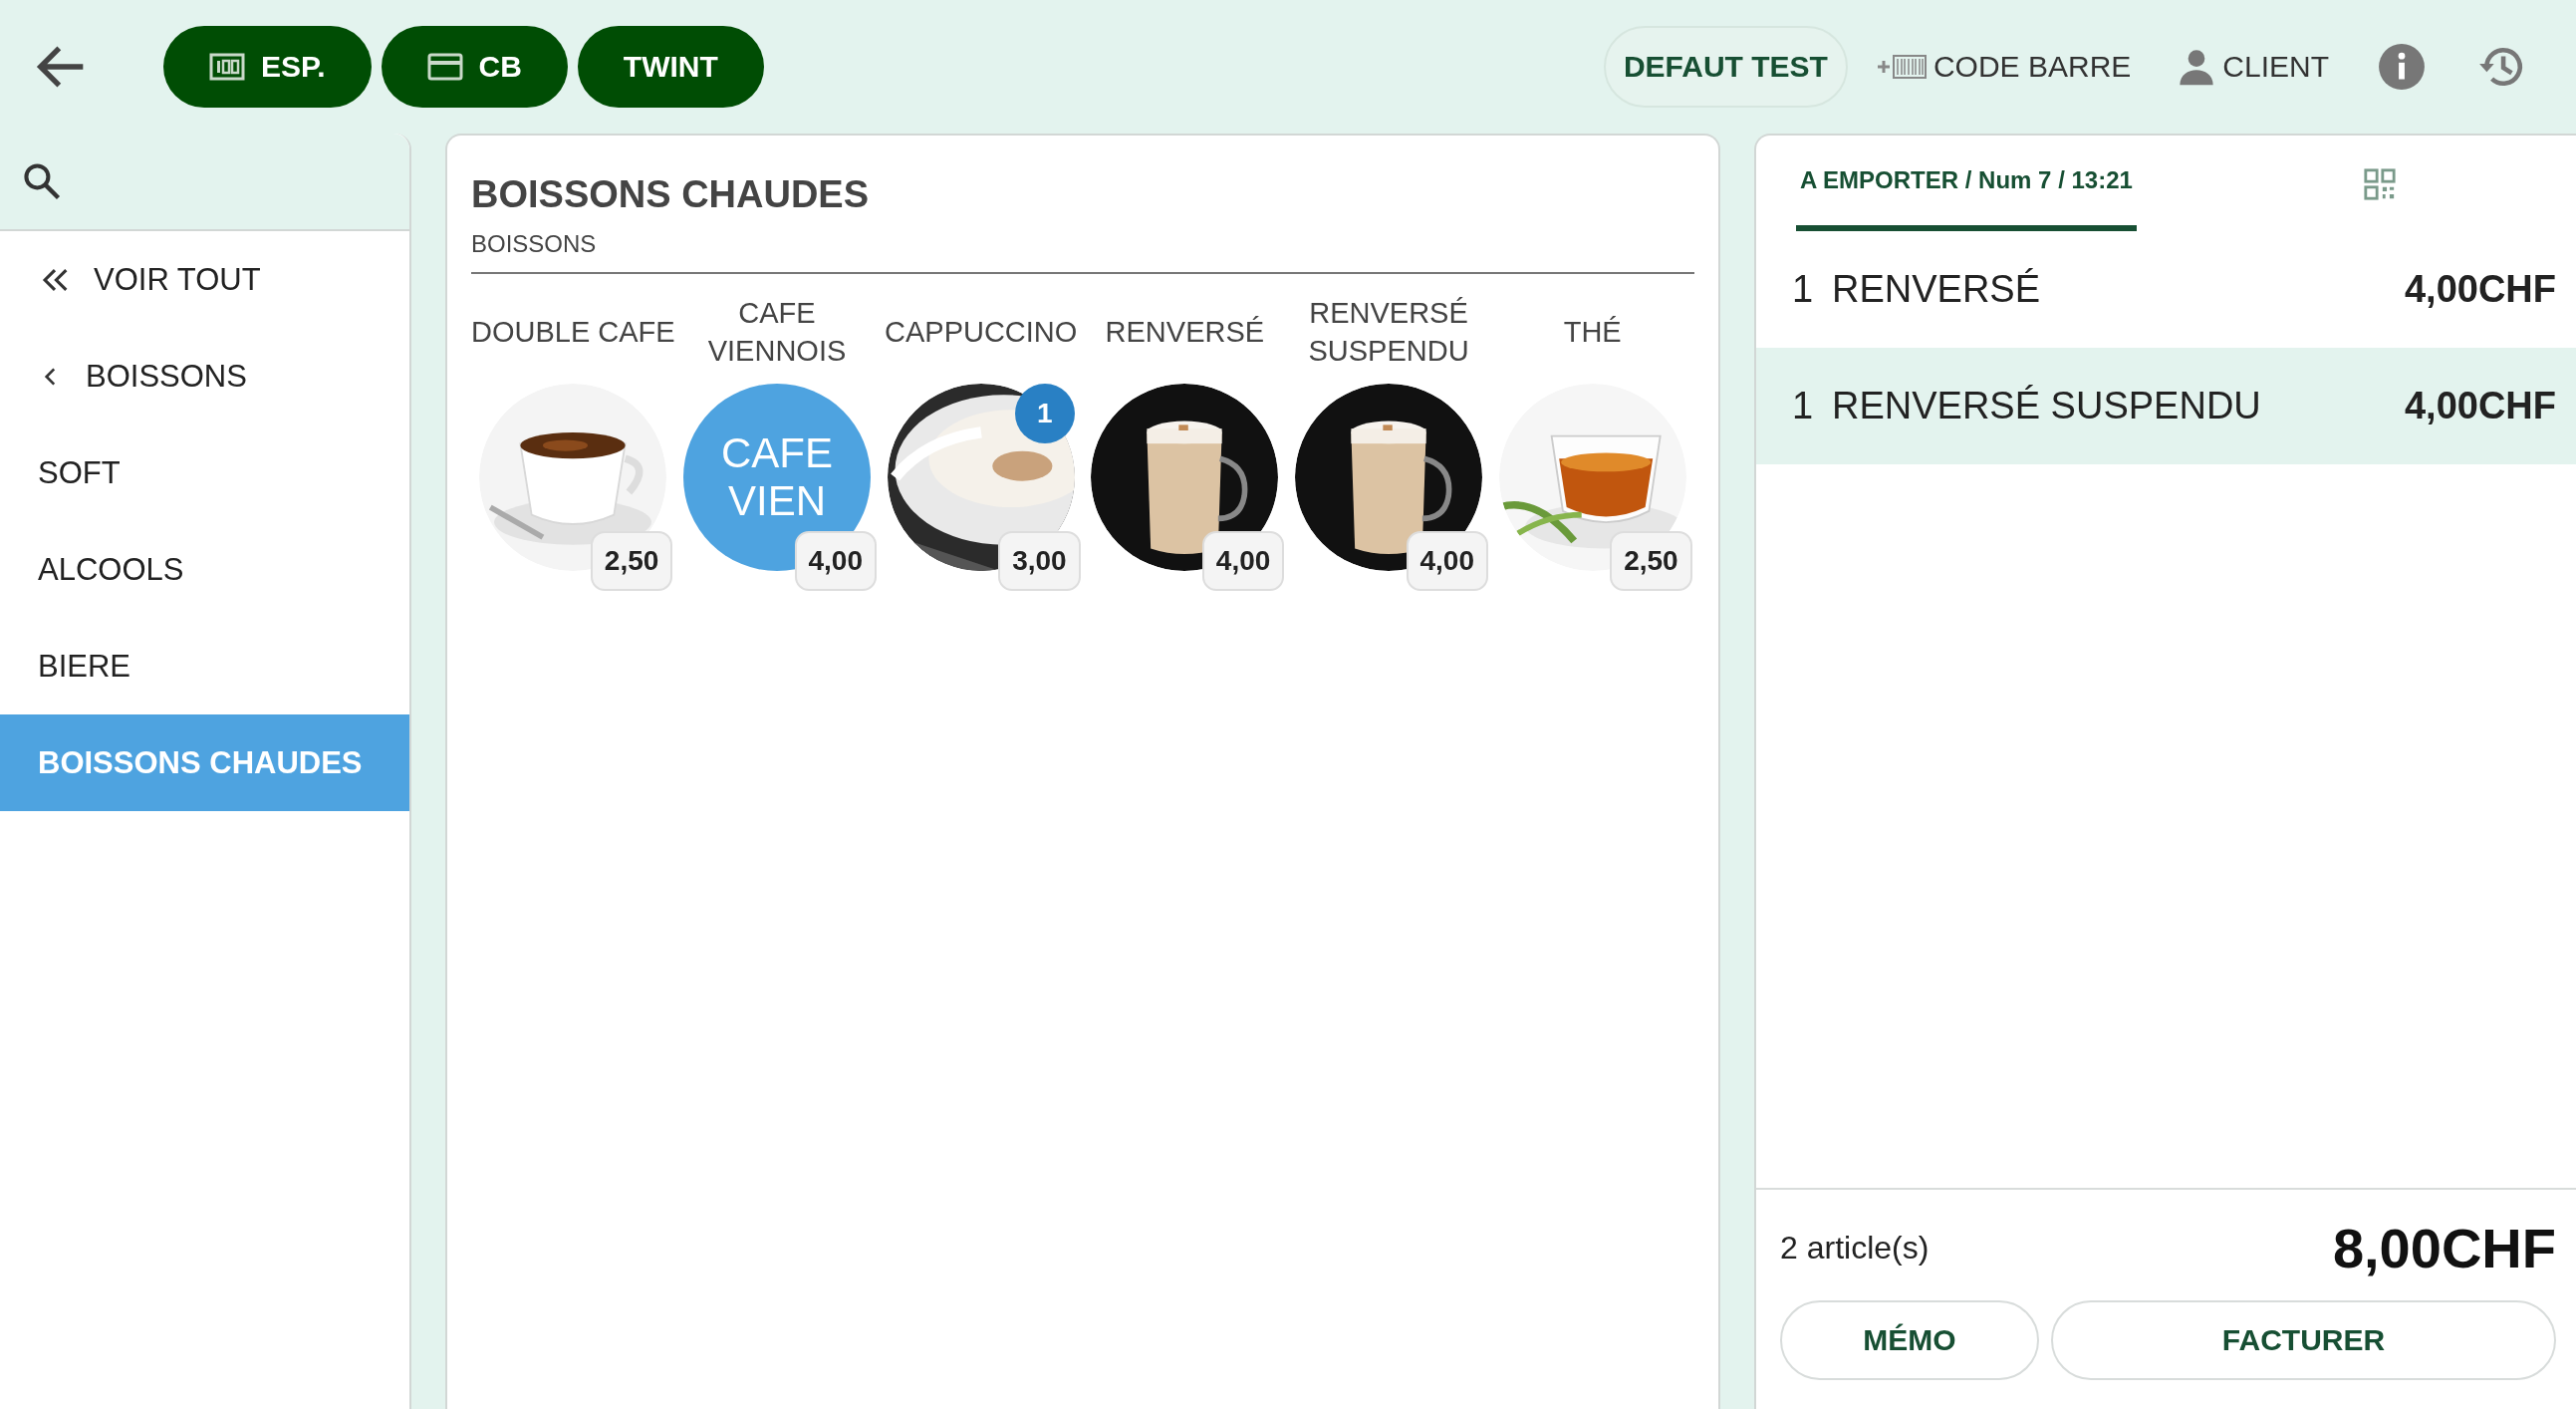 This screenshot has width=2576, height=1409. Describe the element at coordinates (227, 67) in the screenshot. I see `banknote-icon` at that location.